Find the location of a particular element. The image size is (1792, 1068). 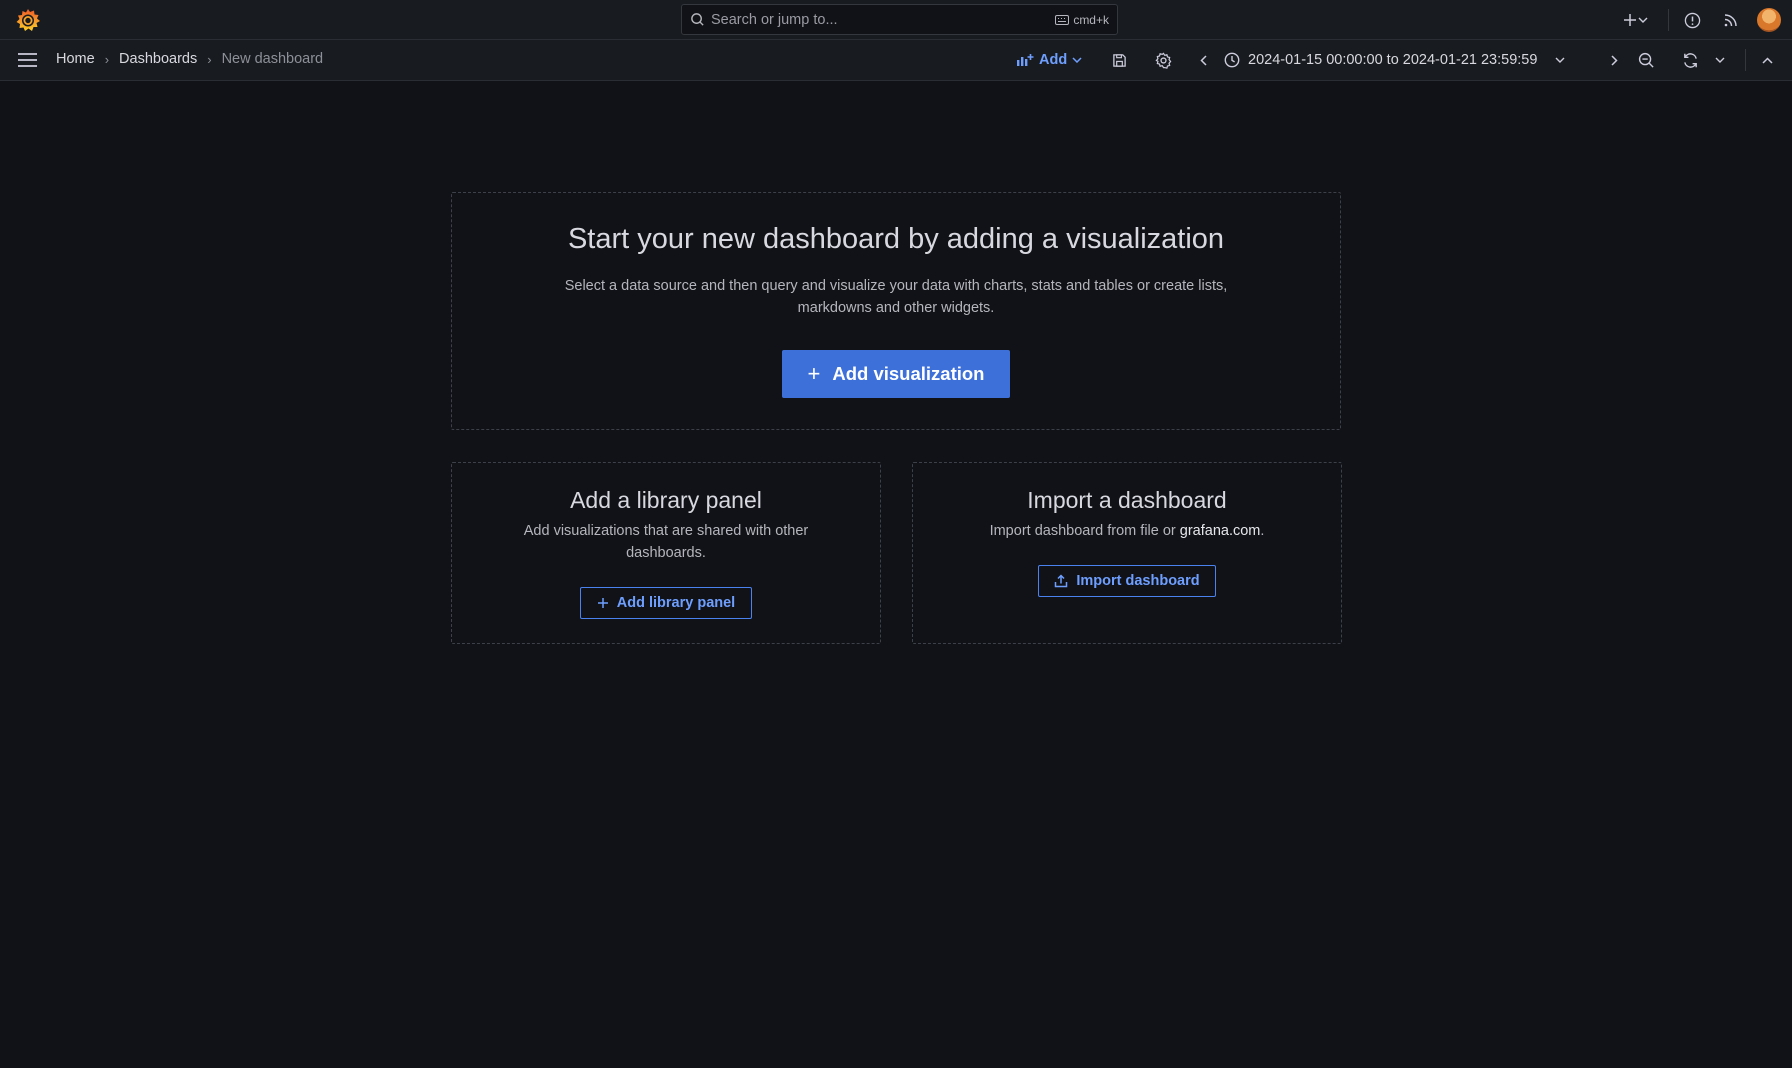

add-visualization-label: Add visualization is located at coordinates (908, 373).